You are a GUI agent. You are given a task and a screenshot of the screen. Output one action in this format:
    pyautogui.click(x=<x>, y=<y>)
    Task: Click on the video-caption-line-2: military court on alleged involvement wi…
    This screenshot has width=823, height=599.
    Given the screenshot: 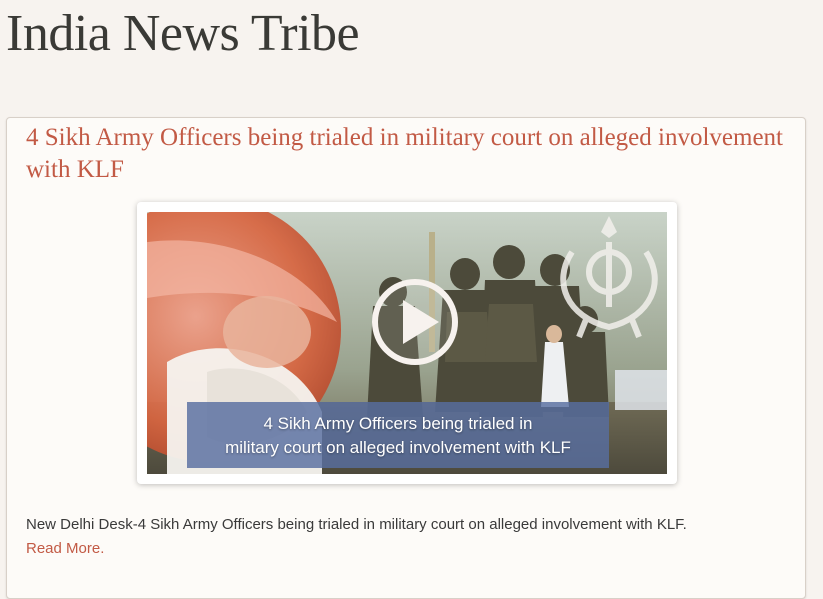 What is the action you would take?
    pyautogui.click(x=398, y=447)
    